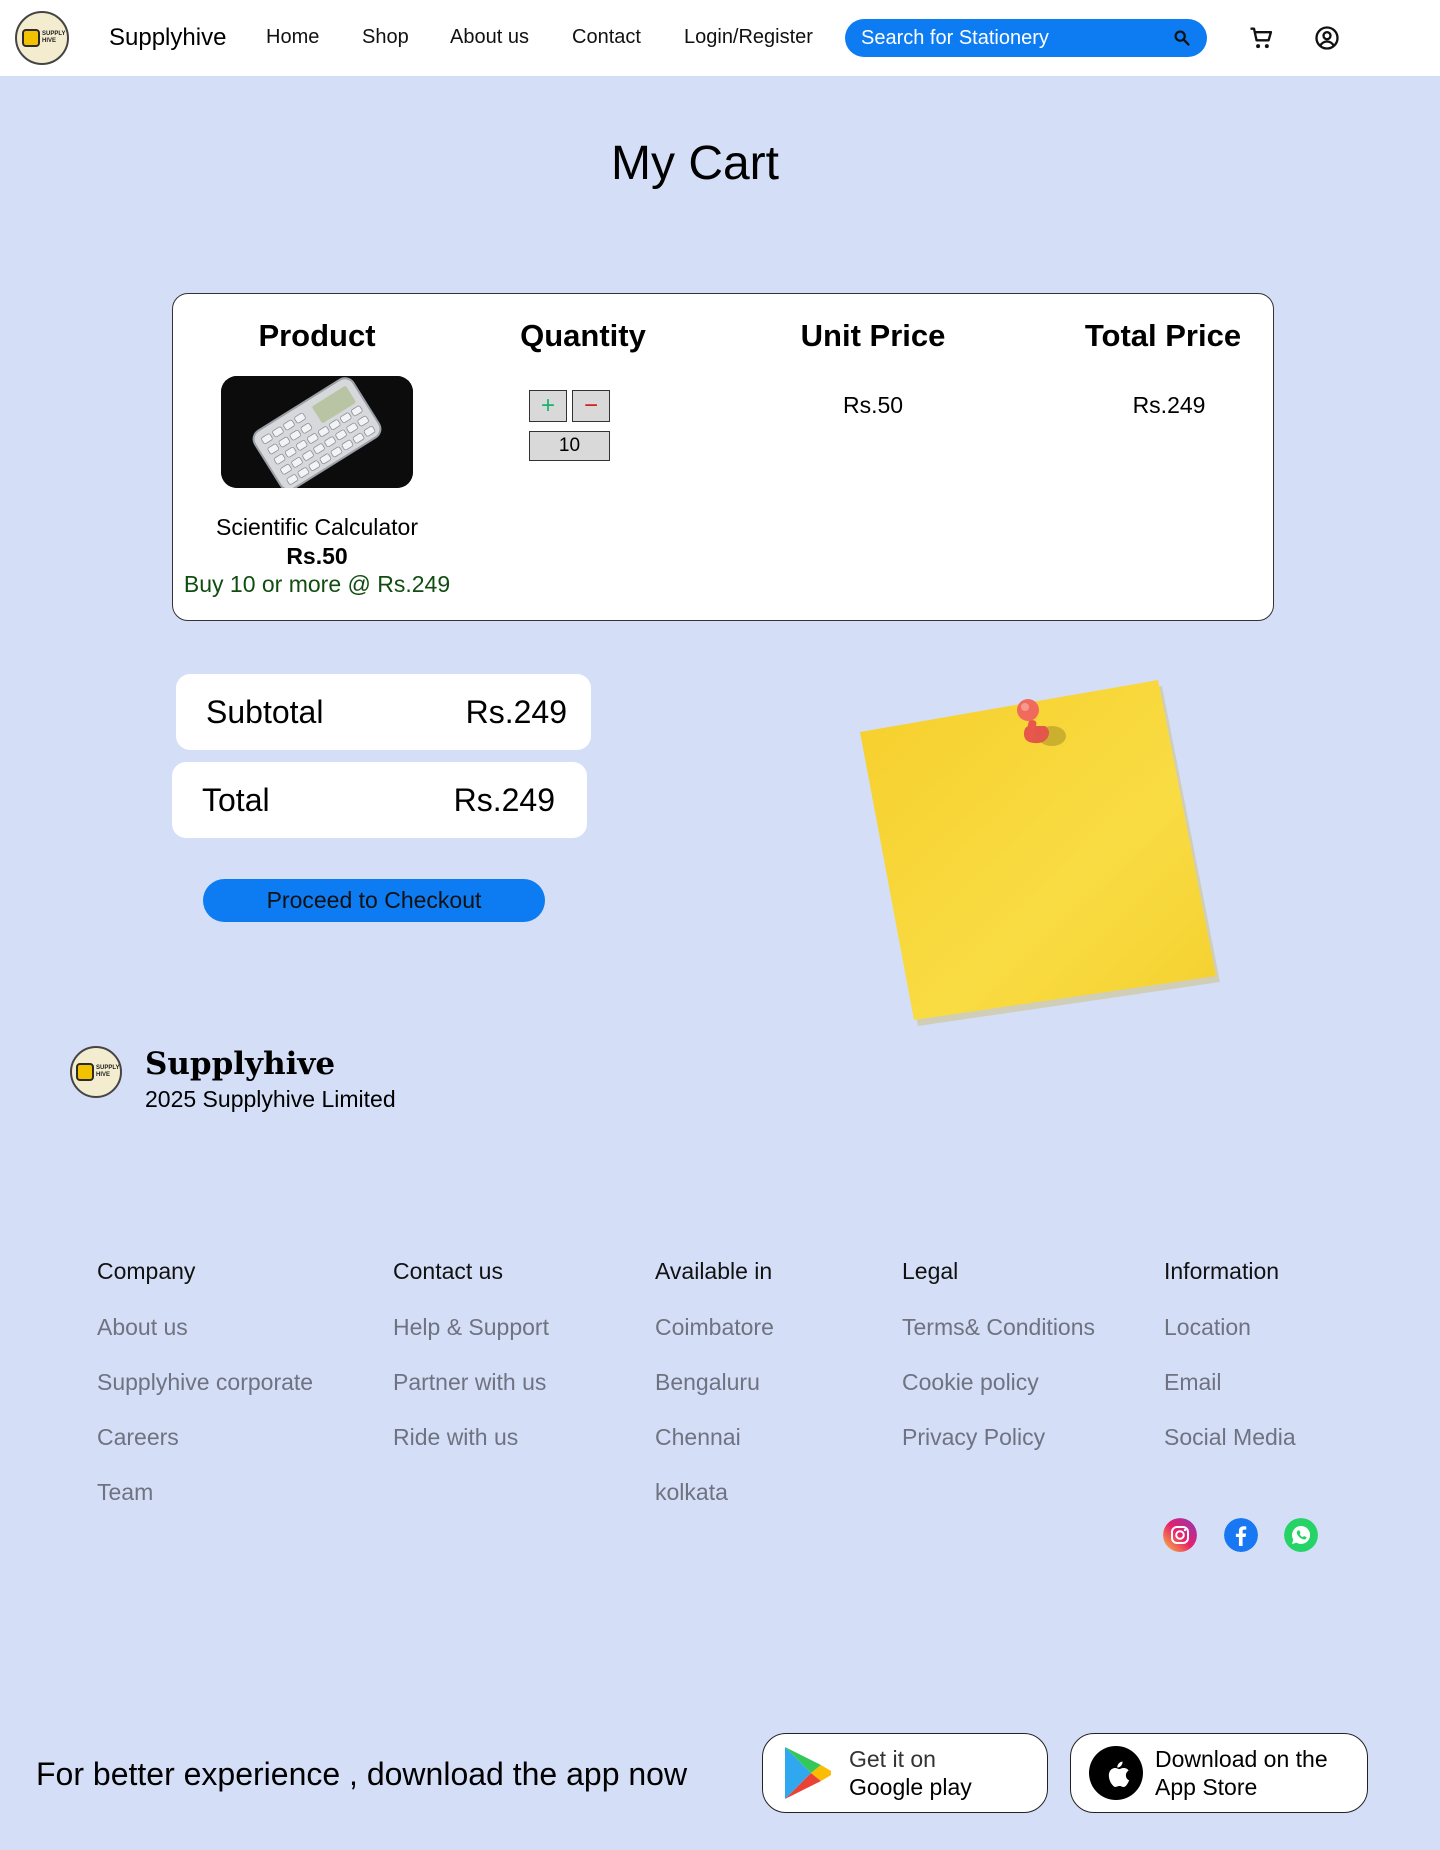  I want to click on footer-link: Location, so click(1230, 1327).